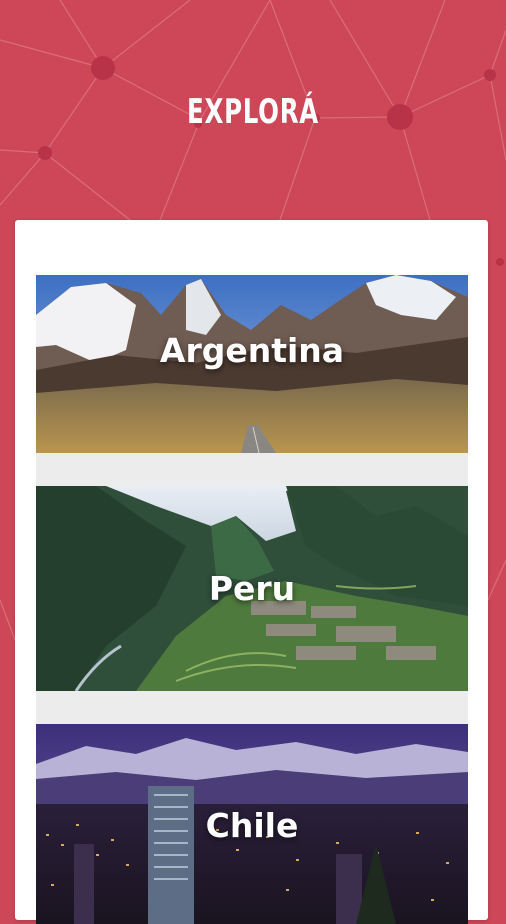  I want to click on destination-label: Argentina, so click(252, 350).